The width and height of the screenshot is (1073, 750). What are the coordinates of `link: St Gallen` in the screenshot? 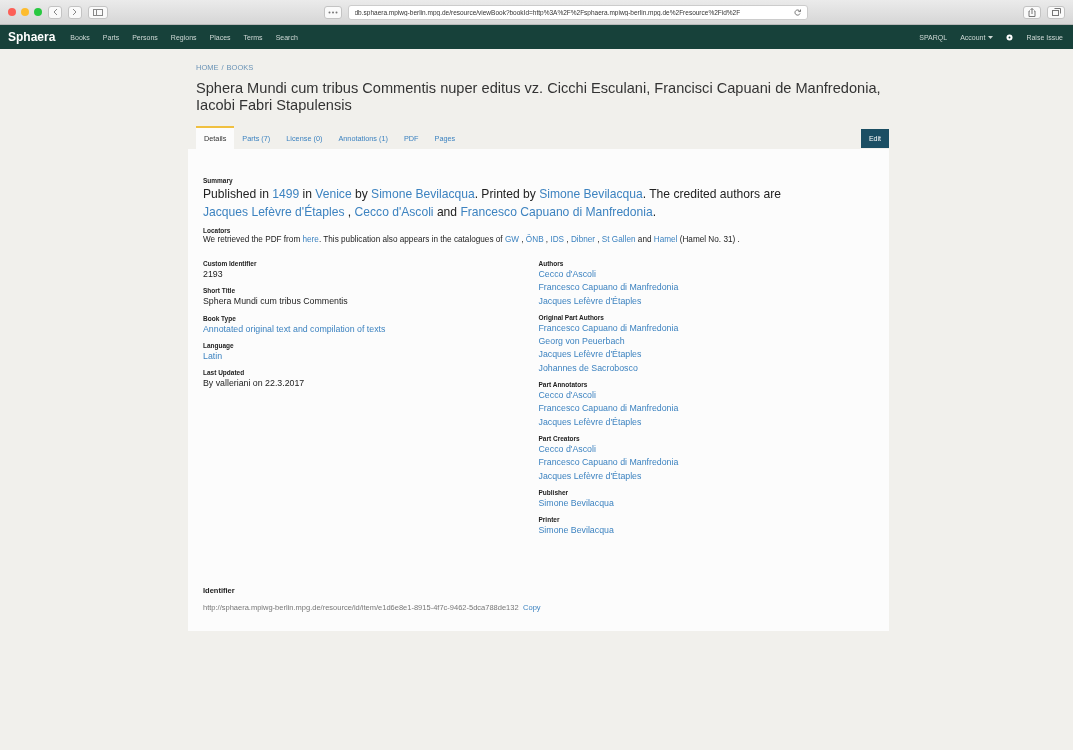 It's located at (618, 239).